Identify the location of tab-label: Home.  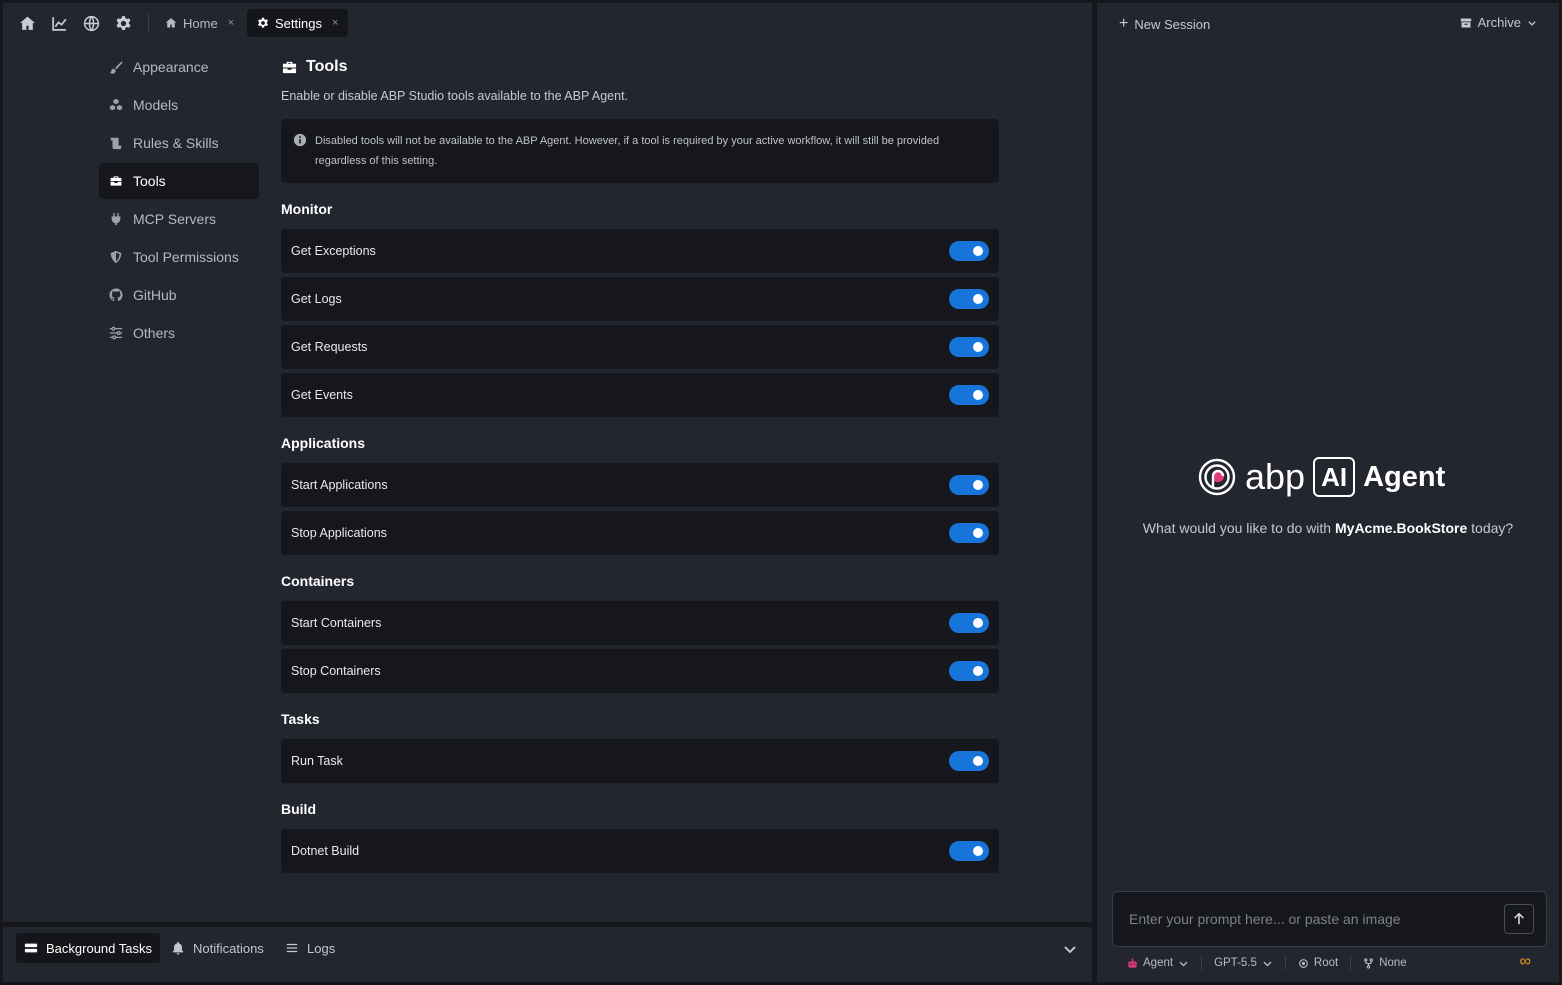
(200, 23).